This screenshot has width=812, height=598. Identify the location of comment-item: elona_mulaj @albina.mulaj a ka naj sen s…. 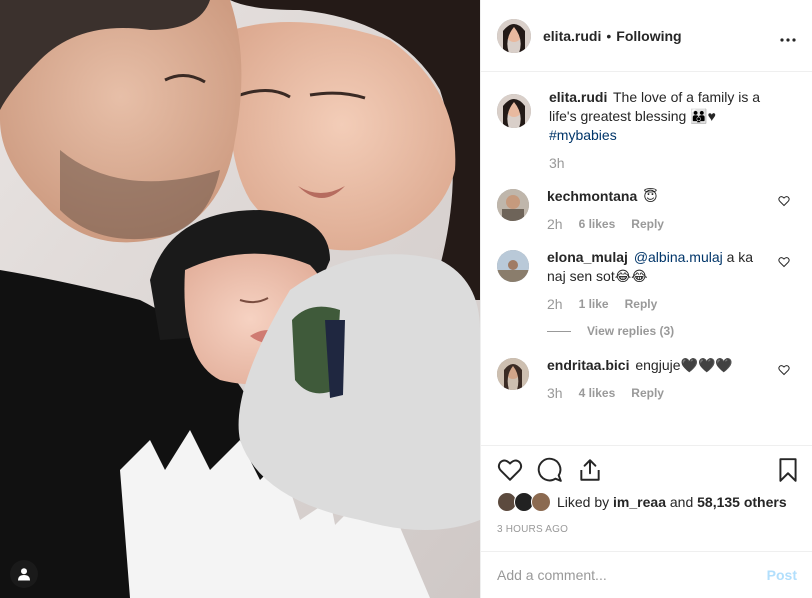
(646, 281).